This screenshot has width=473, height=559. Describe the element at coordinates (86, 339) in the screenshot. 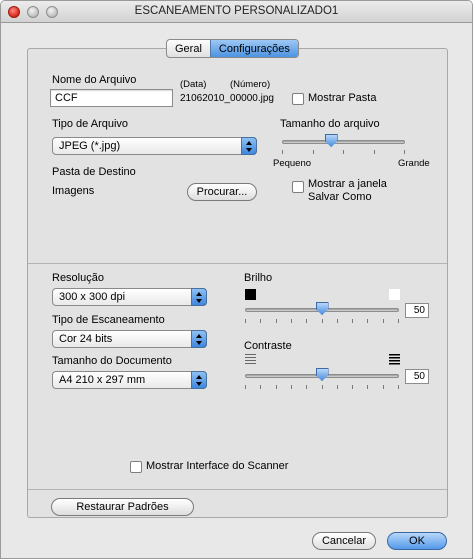

I see `scan-type-value: Cor 24 bits` at that location.